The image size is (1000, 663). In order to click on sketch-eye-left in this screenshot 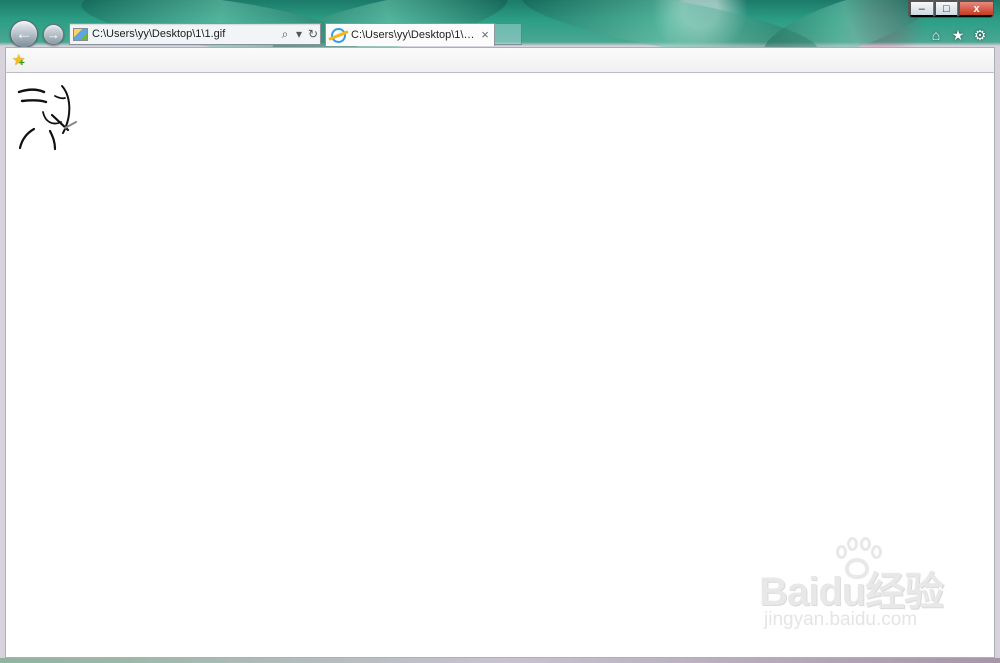, I will do `click(34, 101)`.